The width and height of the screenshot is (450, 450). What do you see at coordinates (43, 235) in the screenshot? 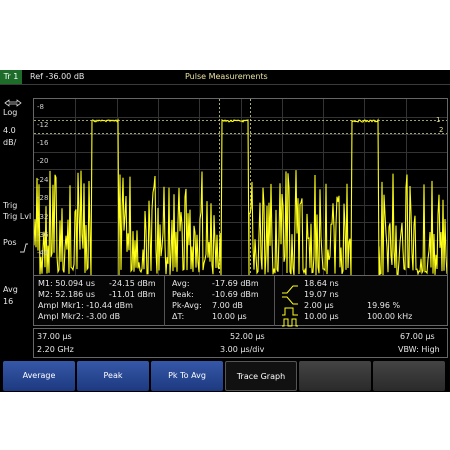
I see `y-tick-label: -36` at bounding box center [43, 235].